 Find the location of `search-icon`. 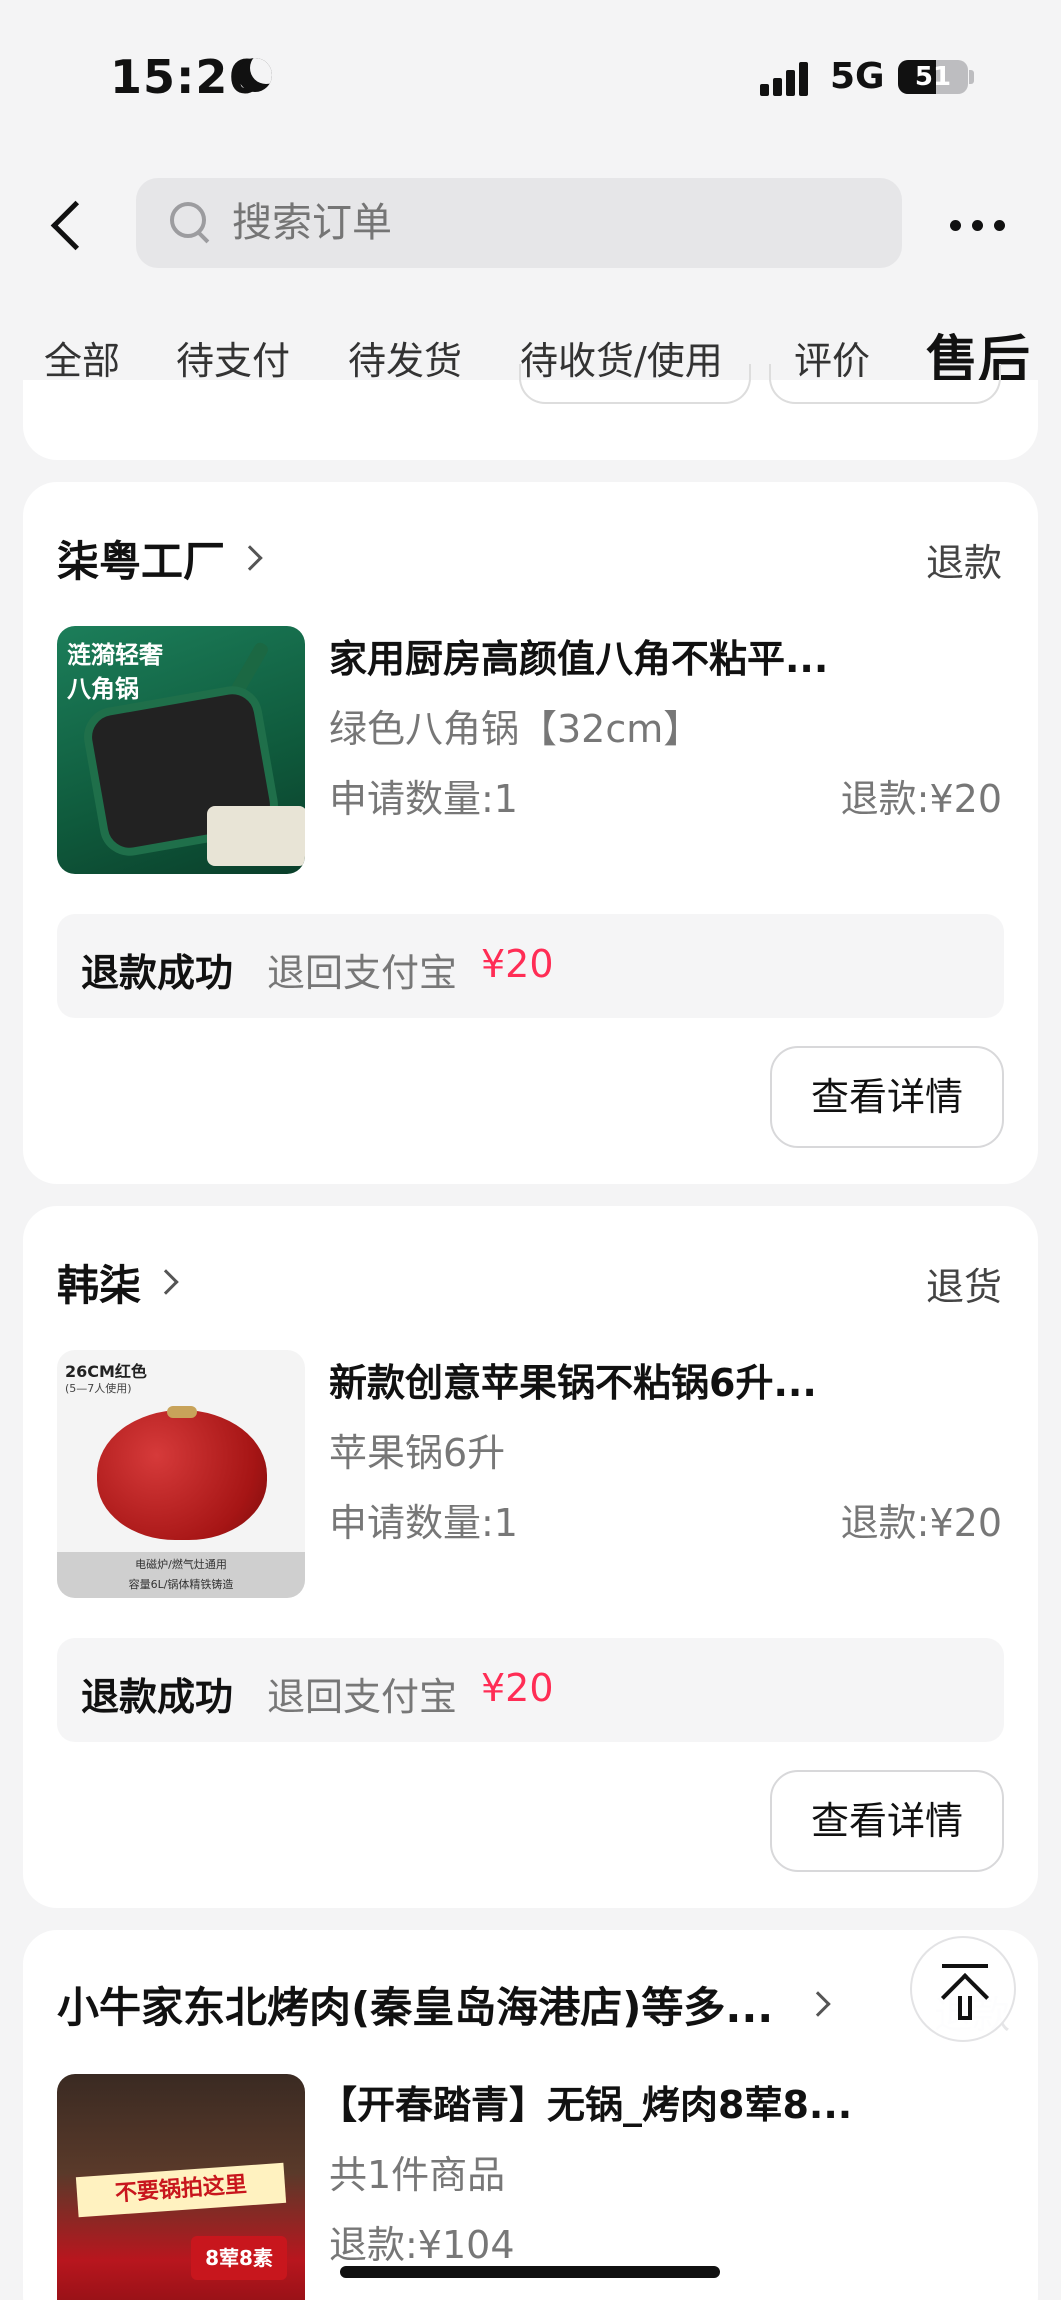

search-icon is located at coordinates (191, 223).